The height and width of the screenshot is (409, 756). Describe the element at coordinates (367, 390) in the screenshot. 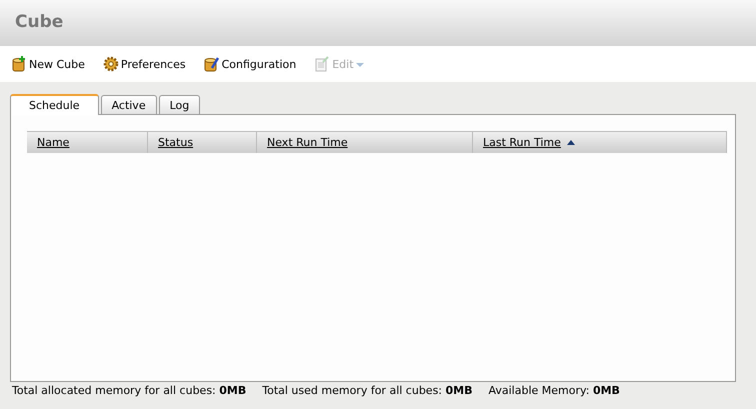

I see `memory-text: Total used memory for all cubes: 0MB` at that location.